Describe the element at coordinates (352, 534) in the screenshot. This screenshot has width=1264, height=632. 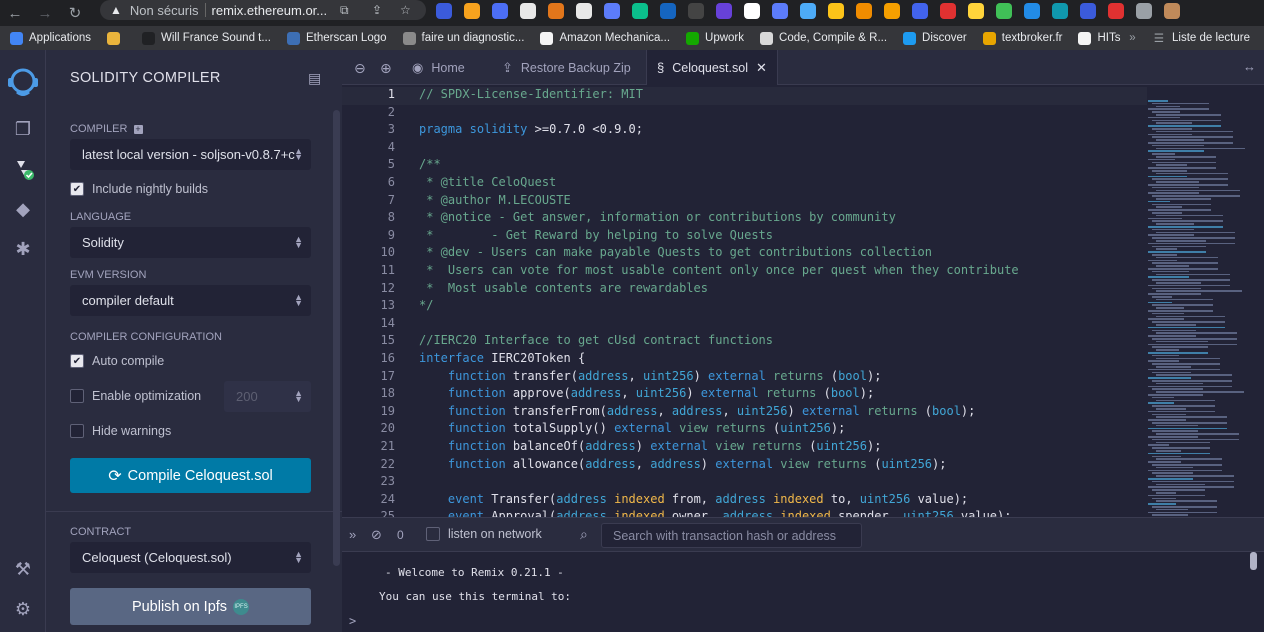
I see `collapse-terminal-icon: »` at that location.